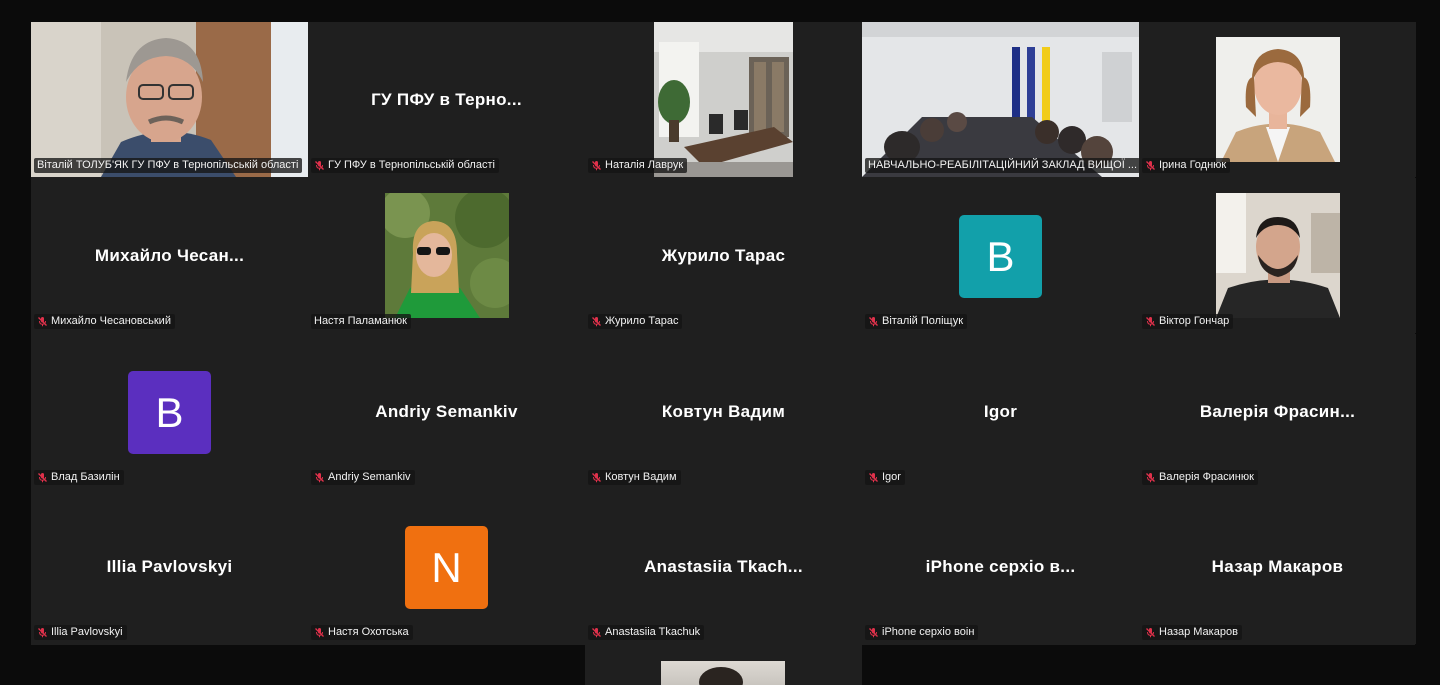  I want to click on participant-tile-17: N Настя Охотська, so click(446, 566).